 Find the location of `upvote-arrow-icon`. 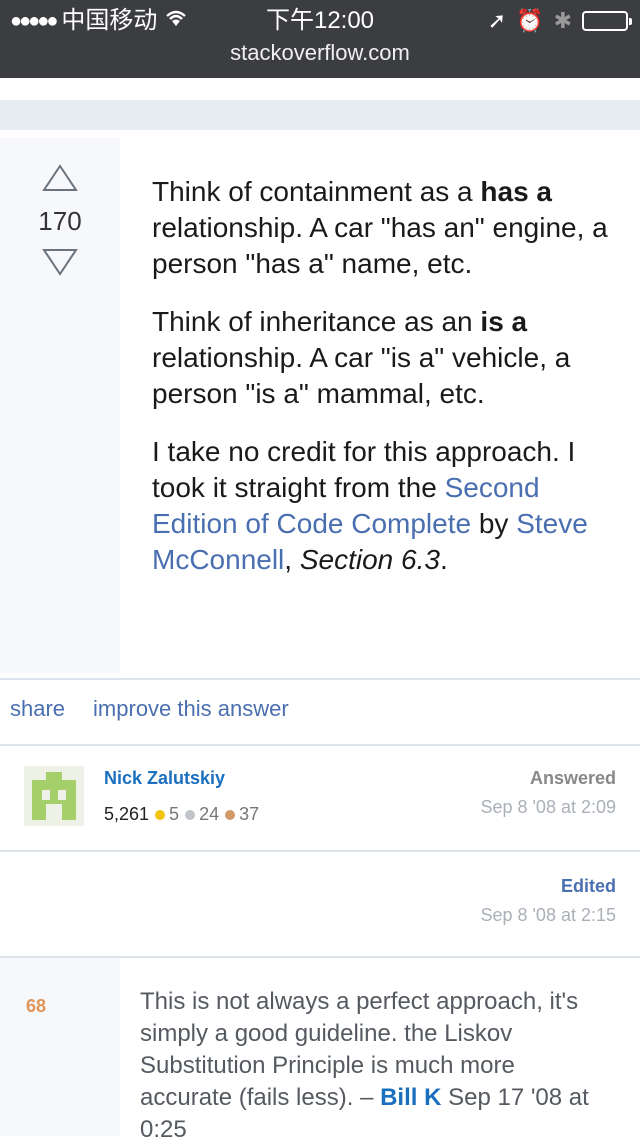

upvote-arrow-icon is located at coordinates (60, 178).